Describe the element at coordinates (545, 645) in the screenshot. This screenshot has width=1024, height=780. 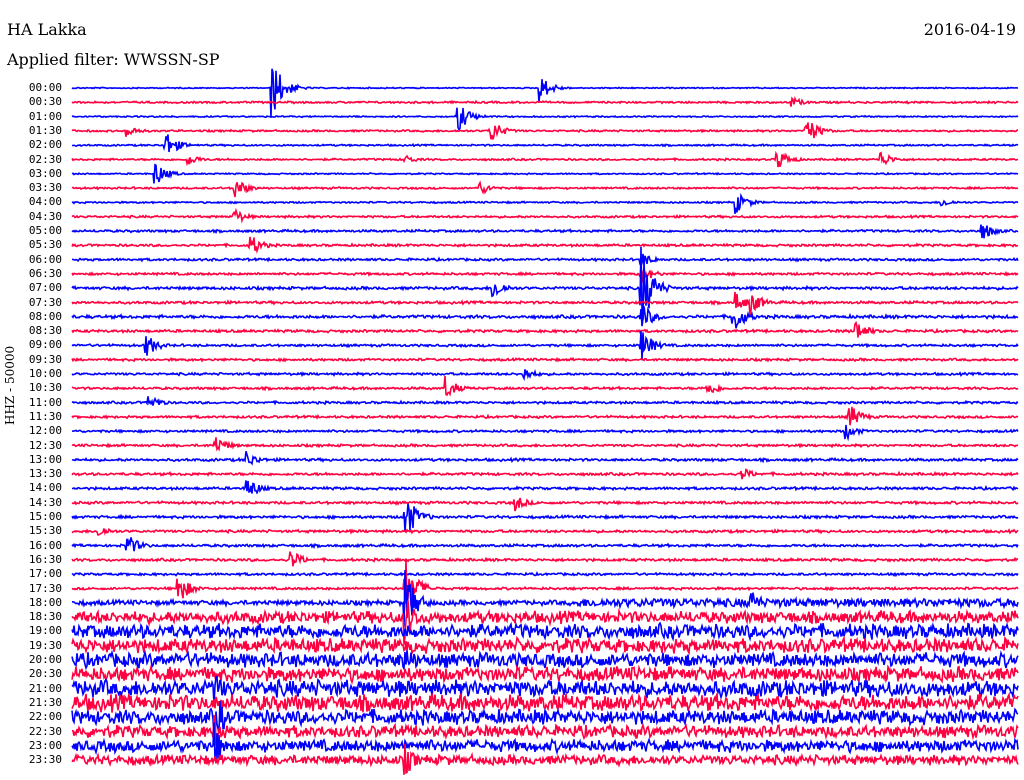
I see `trace-1930` at that location.